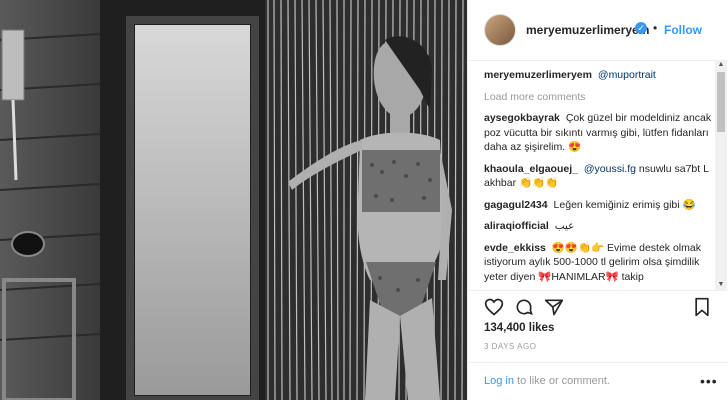 Image resolution: width=728 pixels, height=401 pixels. What do you see at coordinates (510, 346) in the screenshot?
I see `post-time: 3 DAYS AGO` at bounding box center [510, 346].